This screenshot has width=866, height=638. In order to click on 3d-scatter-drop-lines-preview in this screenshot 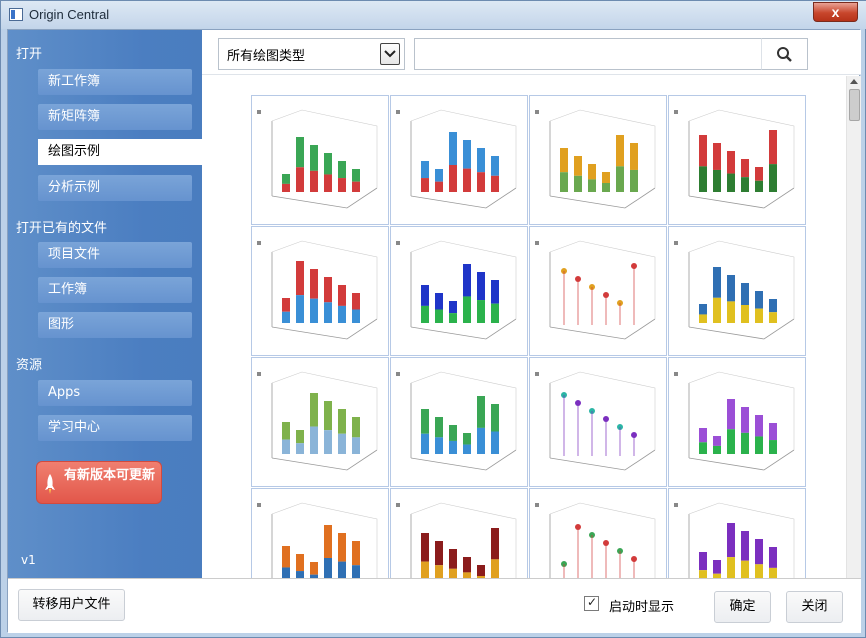, I will do `click(595, 290)`.